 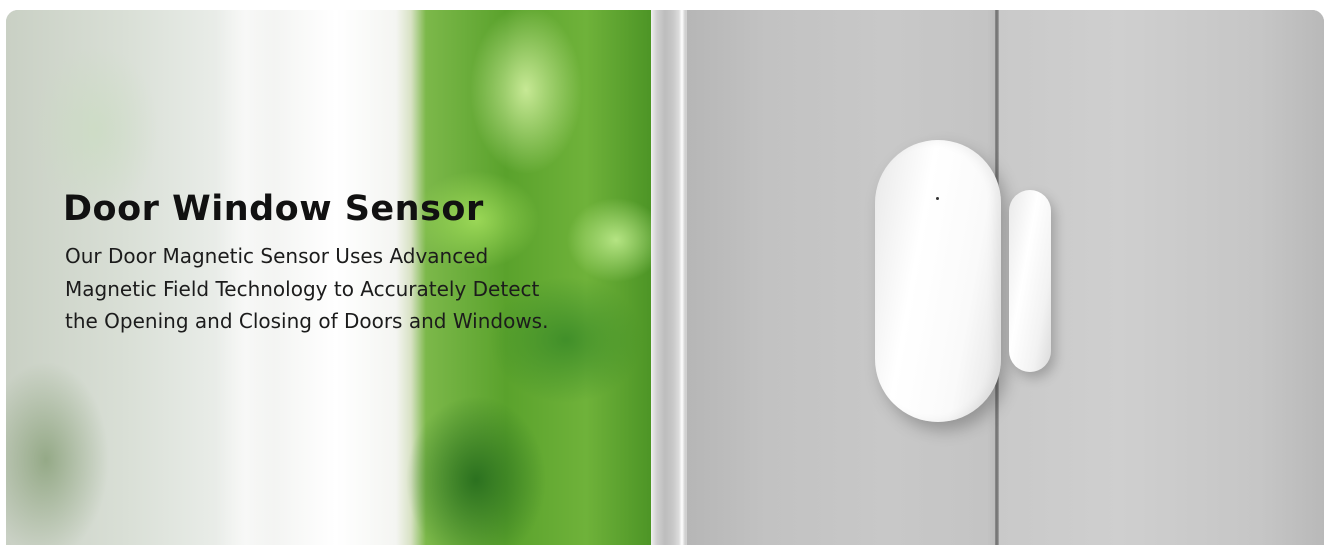 What do you see at coordinates (938, 281) in the screenshot?
I see `sensor-main-unit-image` at bounding box center [938, 281].